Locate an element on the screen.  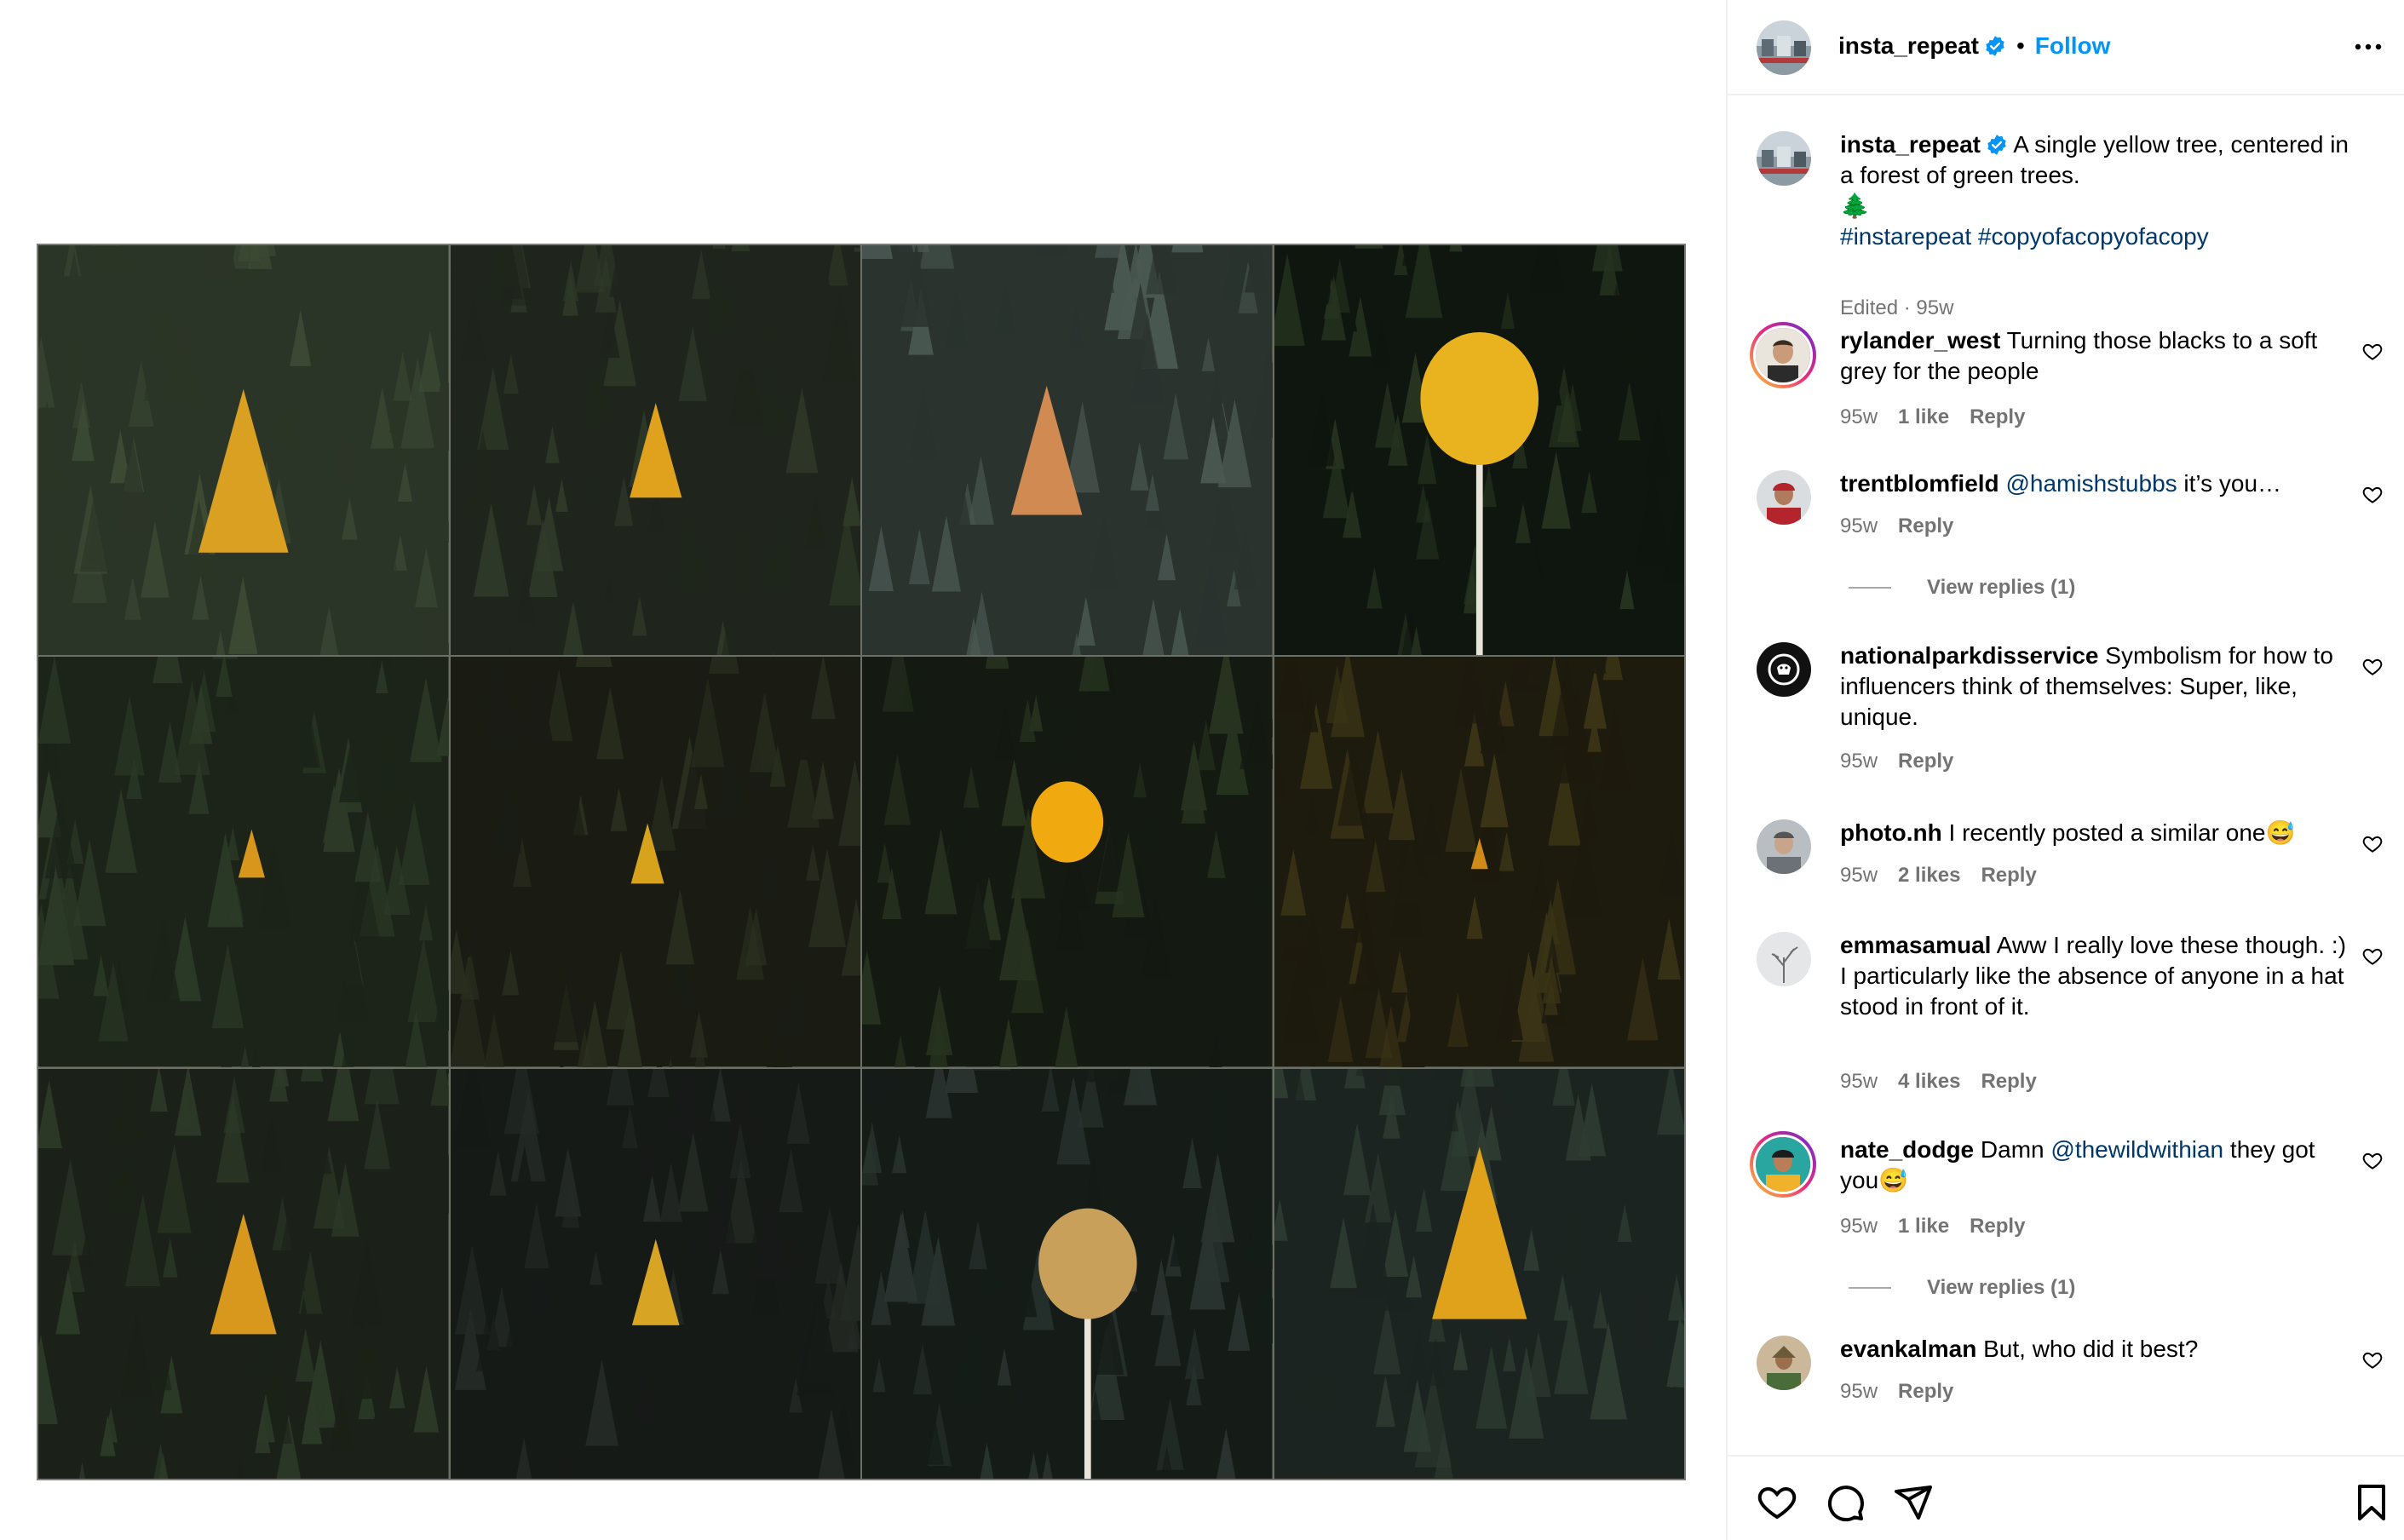
comment-mention: @thewildwithian is located at coordinates (2137, 1149).